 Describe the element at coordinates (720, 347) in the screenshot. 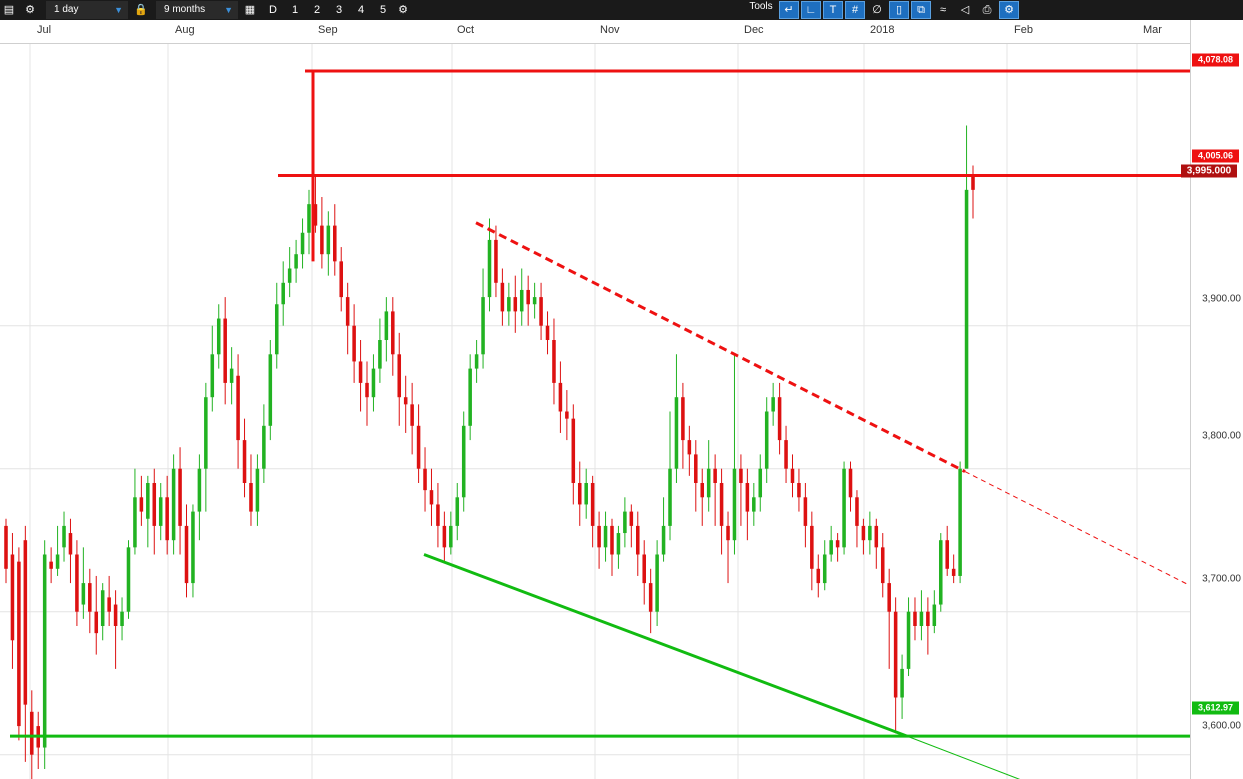

I see `downtrend-line-dashed` at that location.